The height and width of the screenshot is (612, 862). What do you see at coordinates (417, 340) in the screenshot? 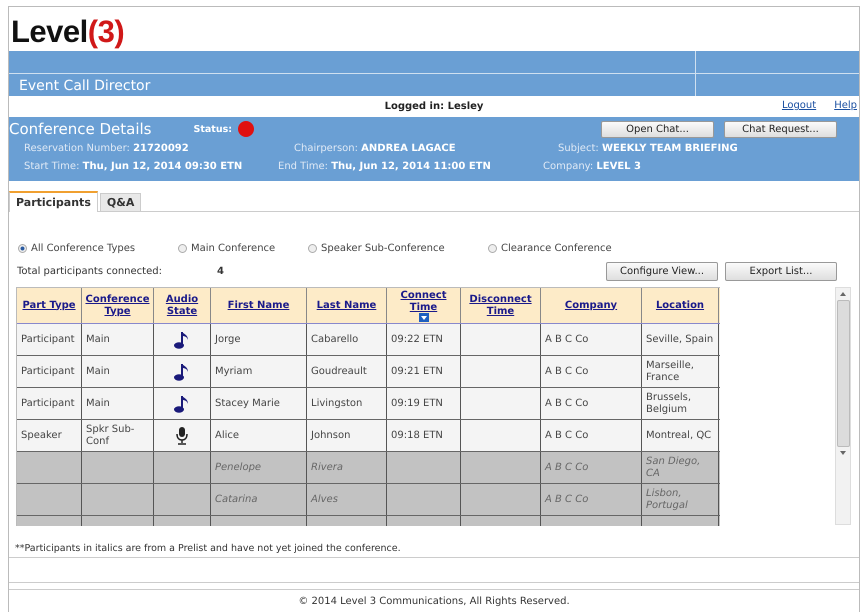
I see `table-cell: 09:22 ETN` at bounding box center [417, 340].